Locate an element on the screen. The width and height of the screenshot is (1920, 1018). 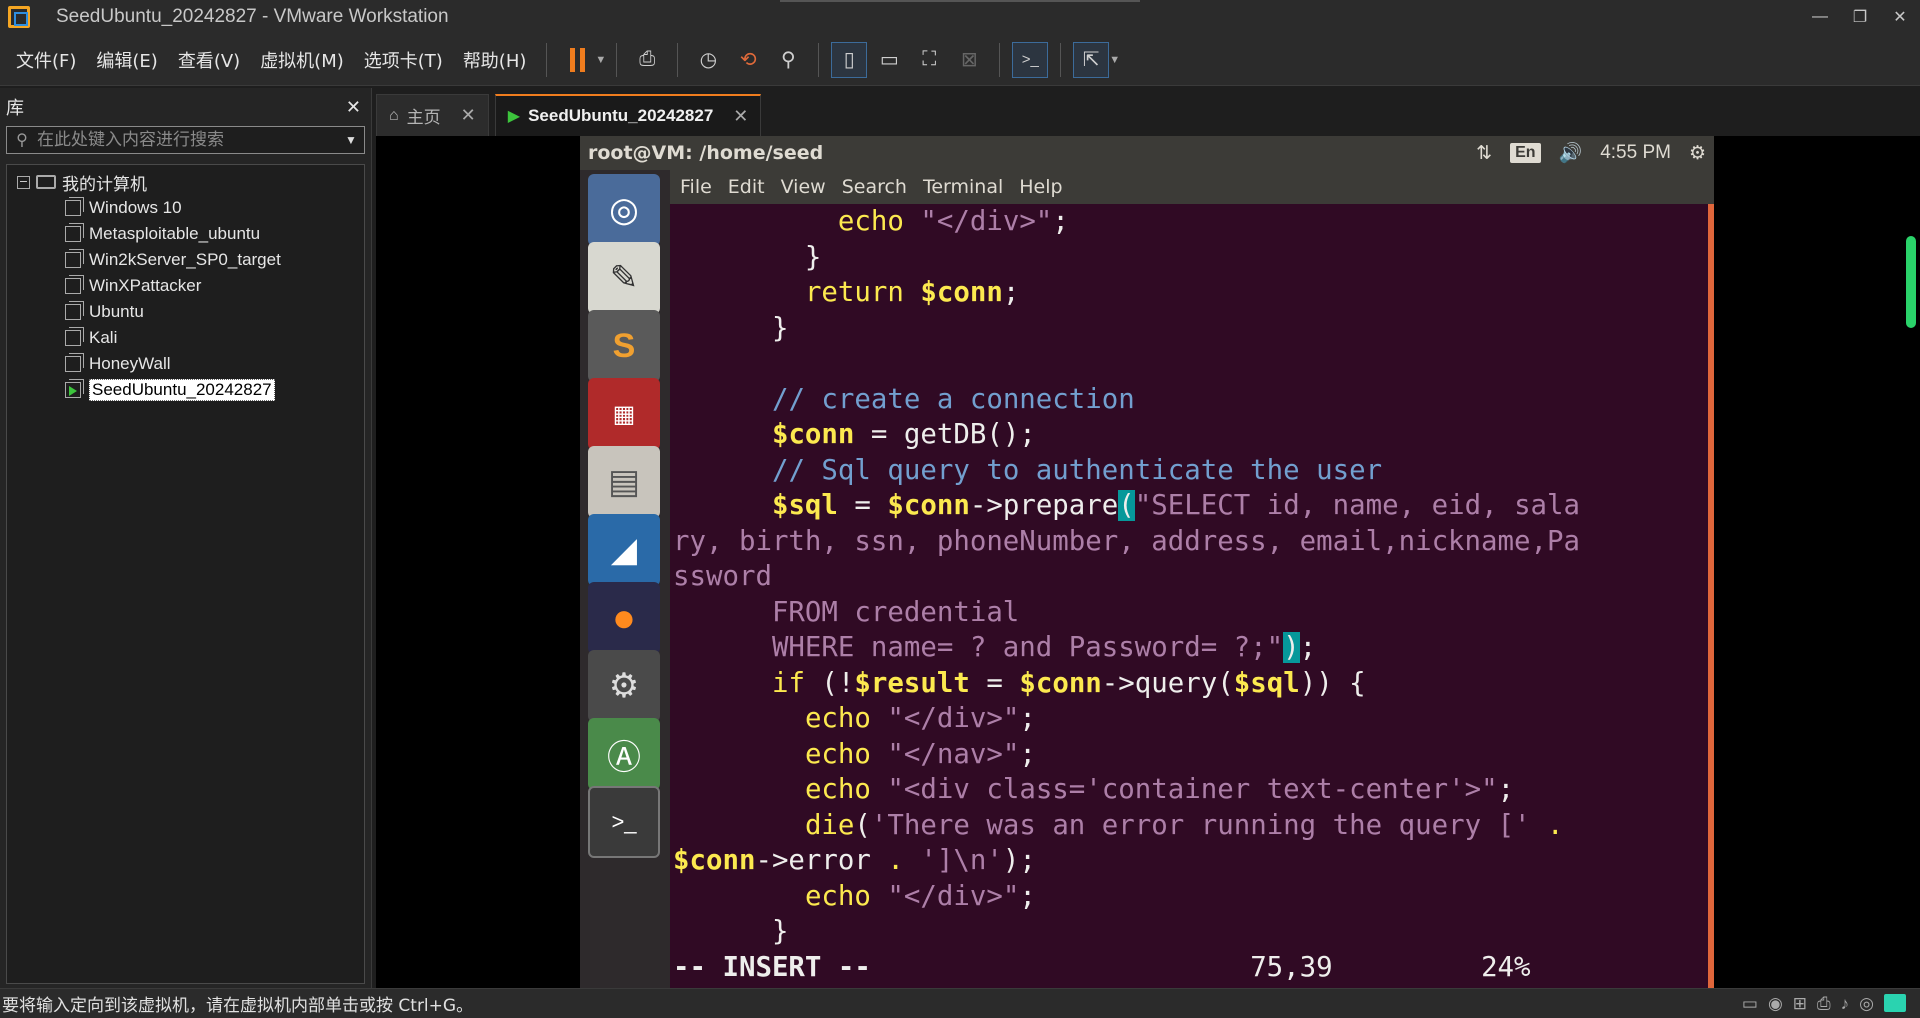
file-manager-icon: ▤ is located at coordinates (624, 482).